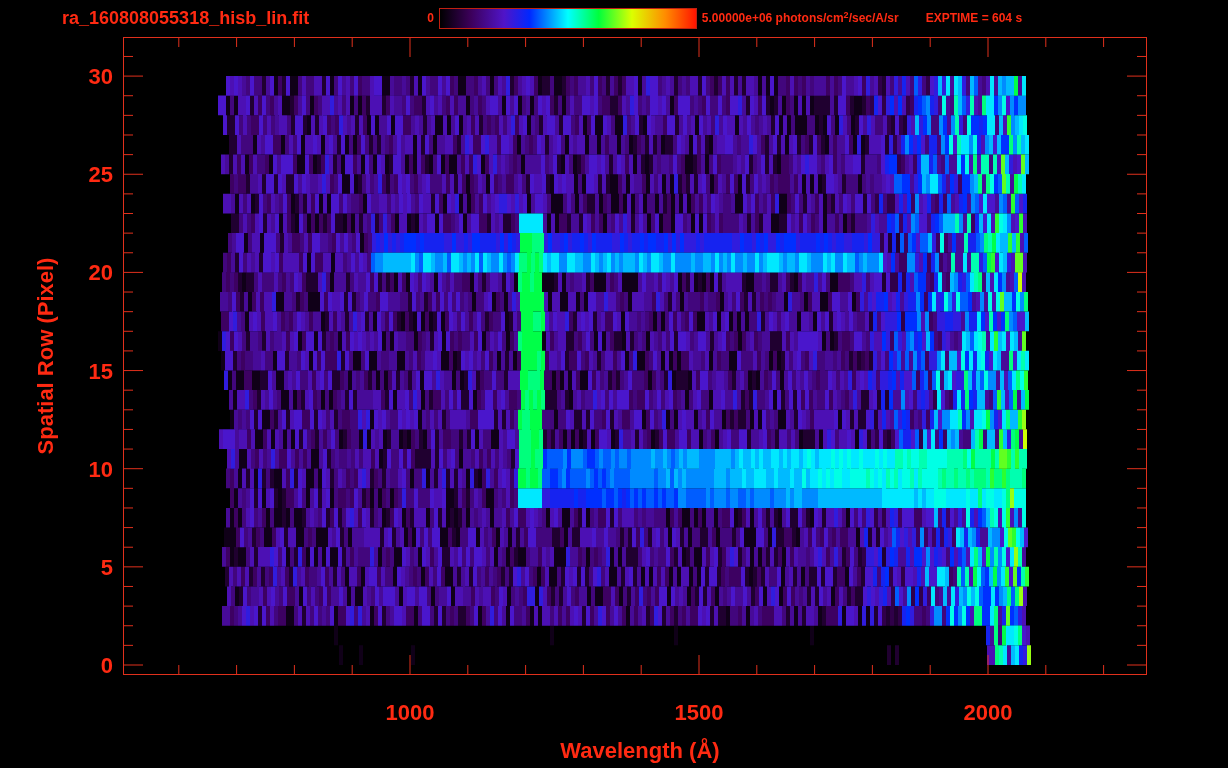 The width and height of the screenshot is (1228, 768). I want to click on exposure-time: EXPTIME = 604 s, so click(974, 18).